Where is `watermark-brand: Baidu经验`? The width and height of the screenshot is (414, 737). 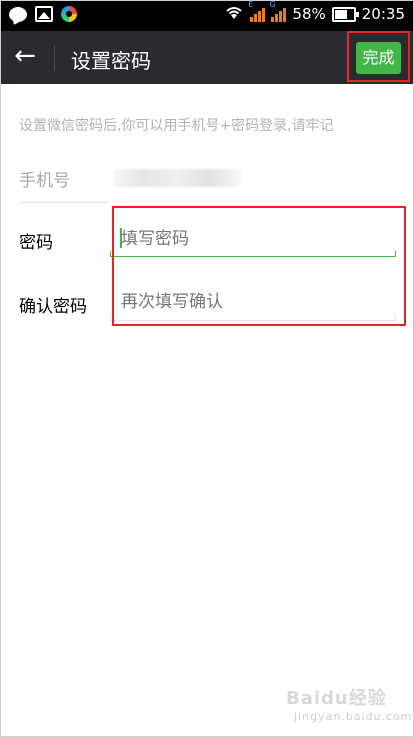
watermark-brand: Baidu经验 is located at coordinates (336, 698).